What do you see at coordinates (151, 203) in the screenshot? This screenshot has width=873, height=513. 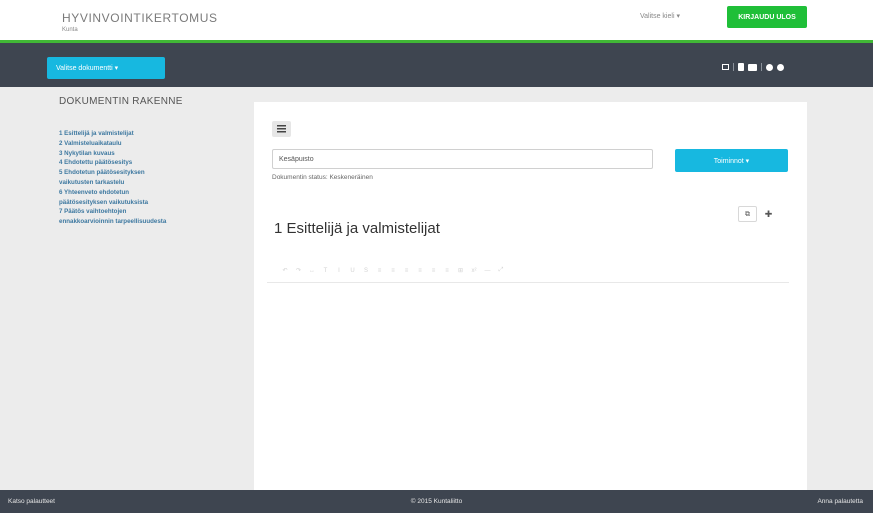 I see `structure-item: päätösesityksen vaikutuksista` at bounding box center [151, 203].